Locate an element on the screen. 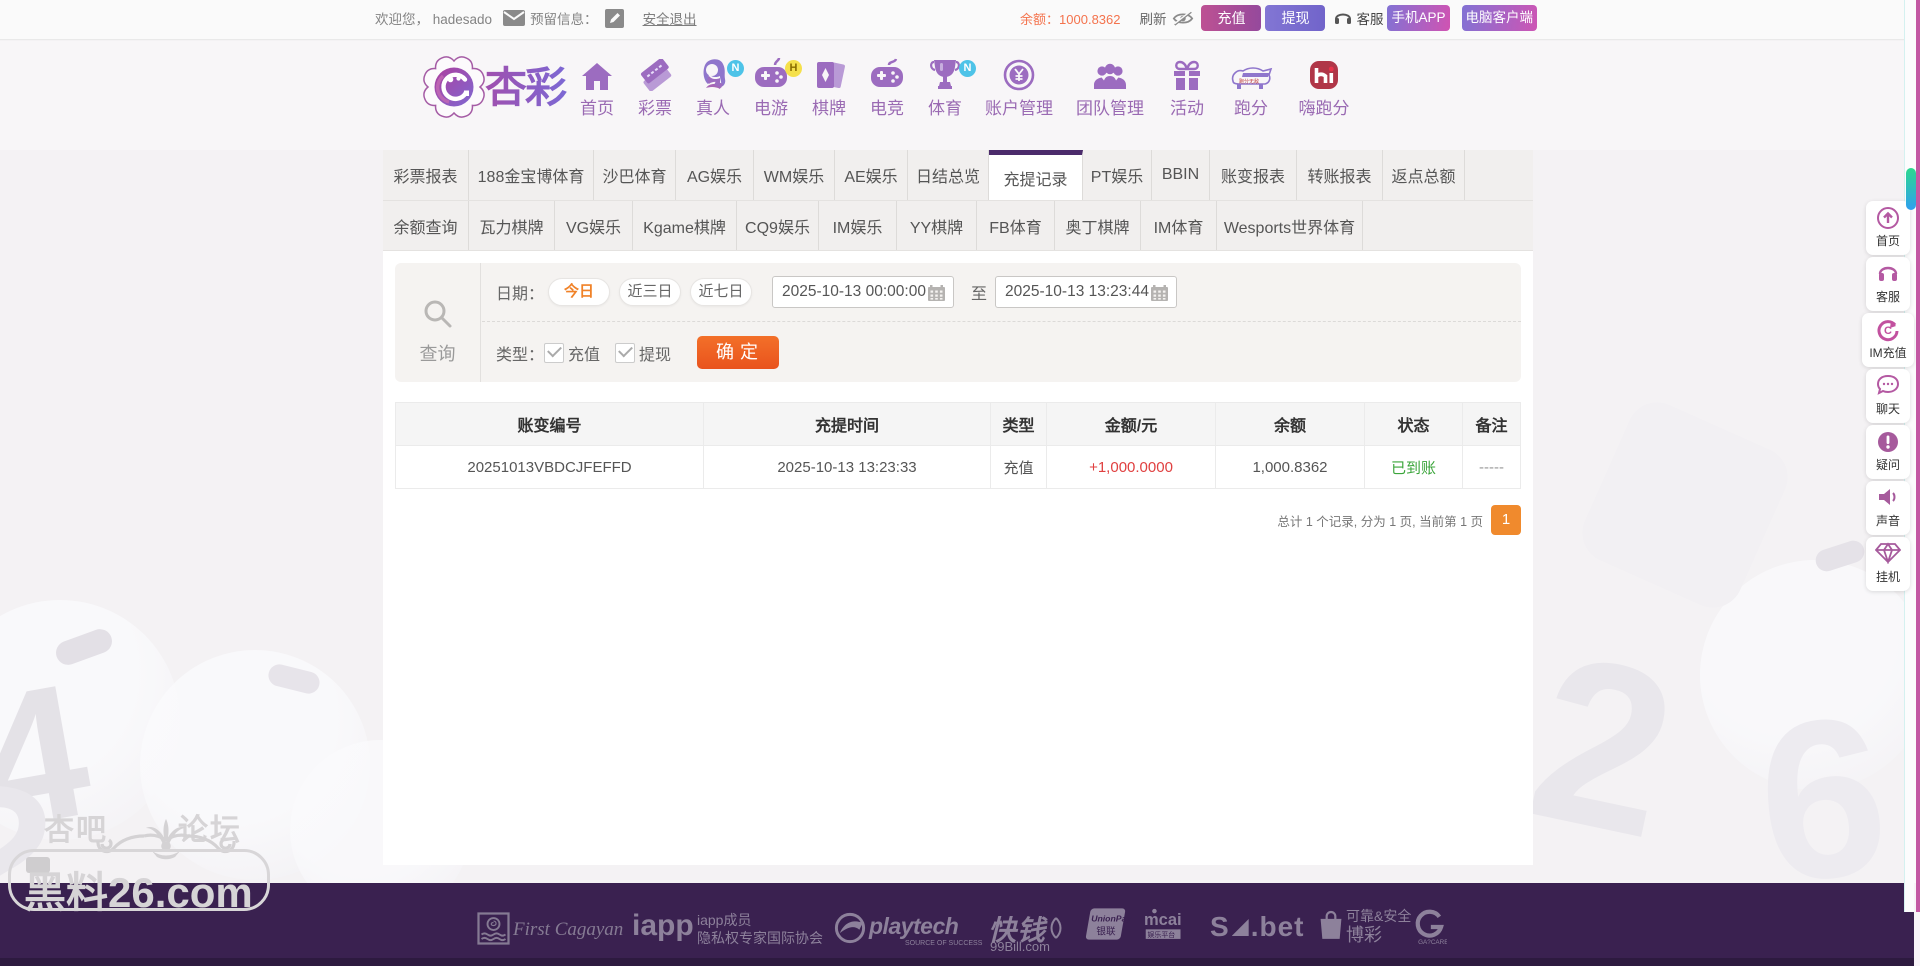  svg-text: C is located at coordinates (1888, 331).